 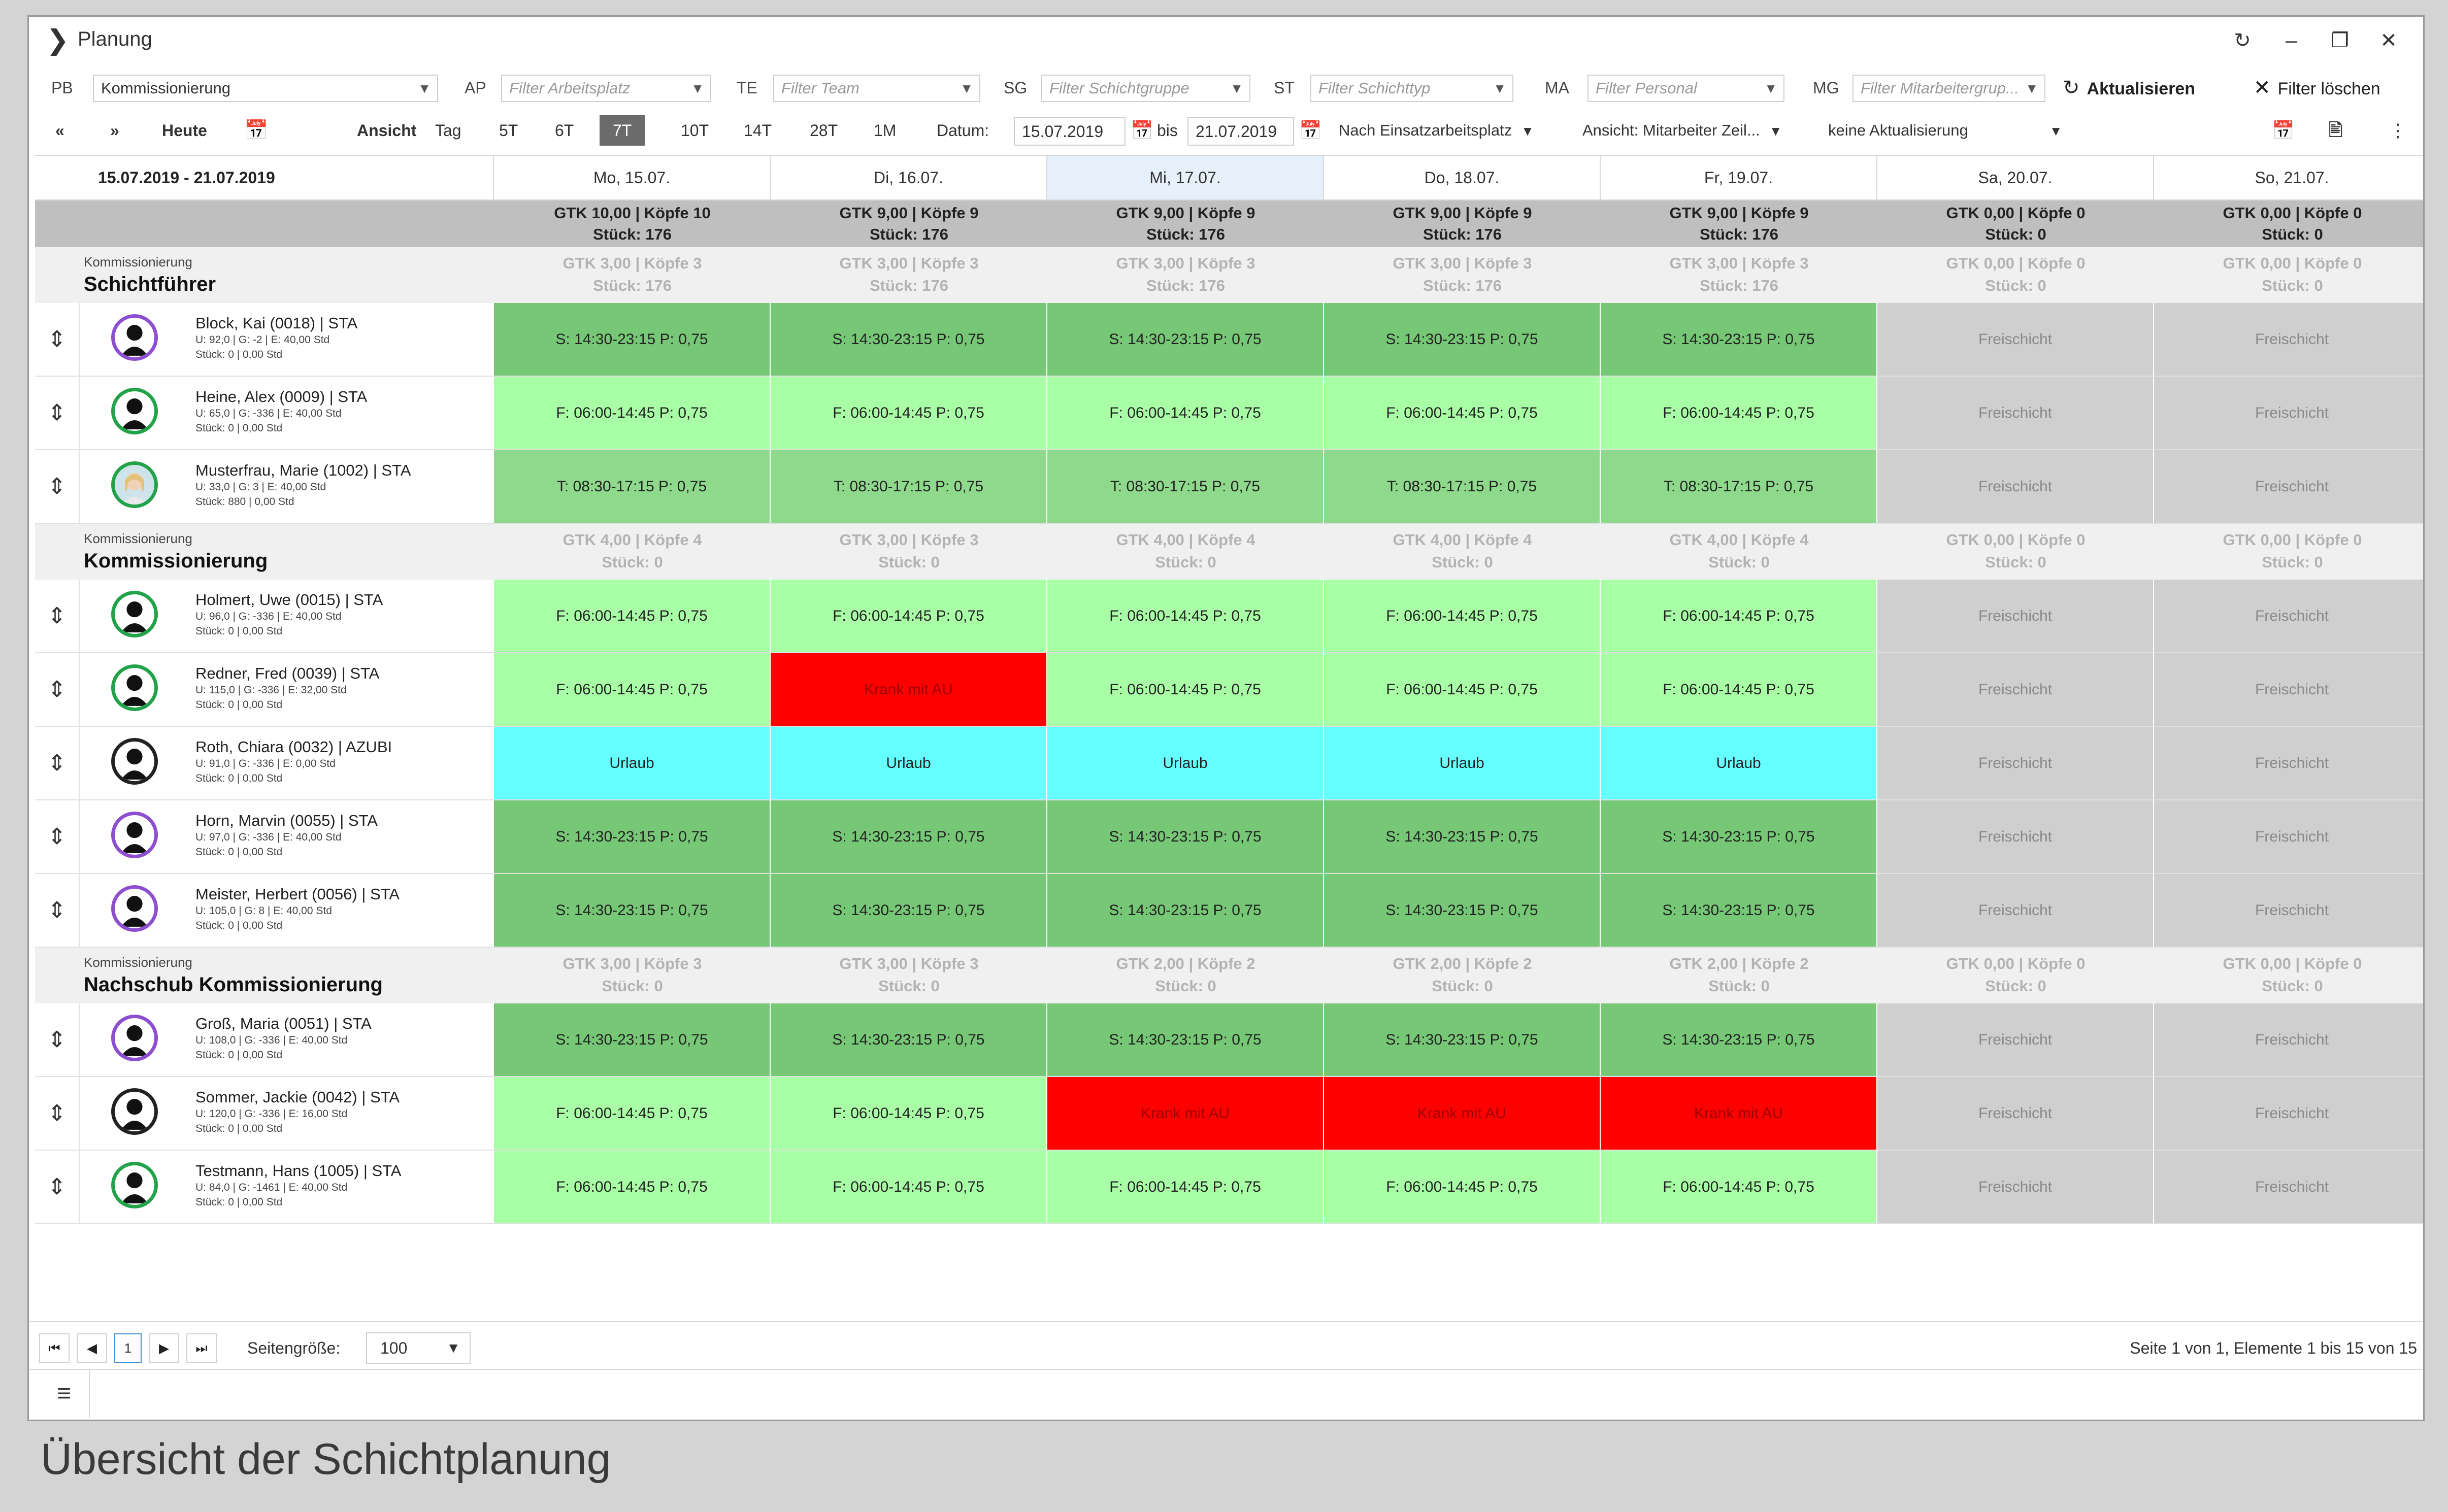 What do you see at coordinates (60, 130) in the screenshot?
I see `prev-button: «` at bounding box center [60, 130].